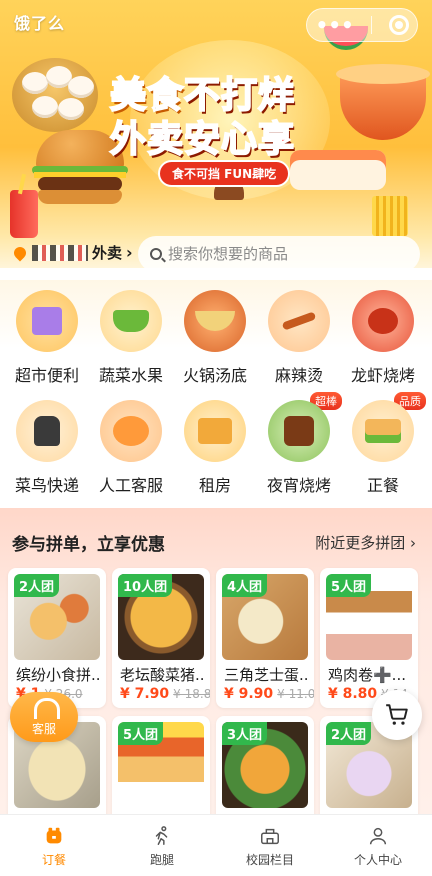  What do you see at coordinates (383, 321) in the screenshot?
I see `lobster-icon` at bounding box center [383, 321].